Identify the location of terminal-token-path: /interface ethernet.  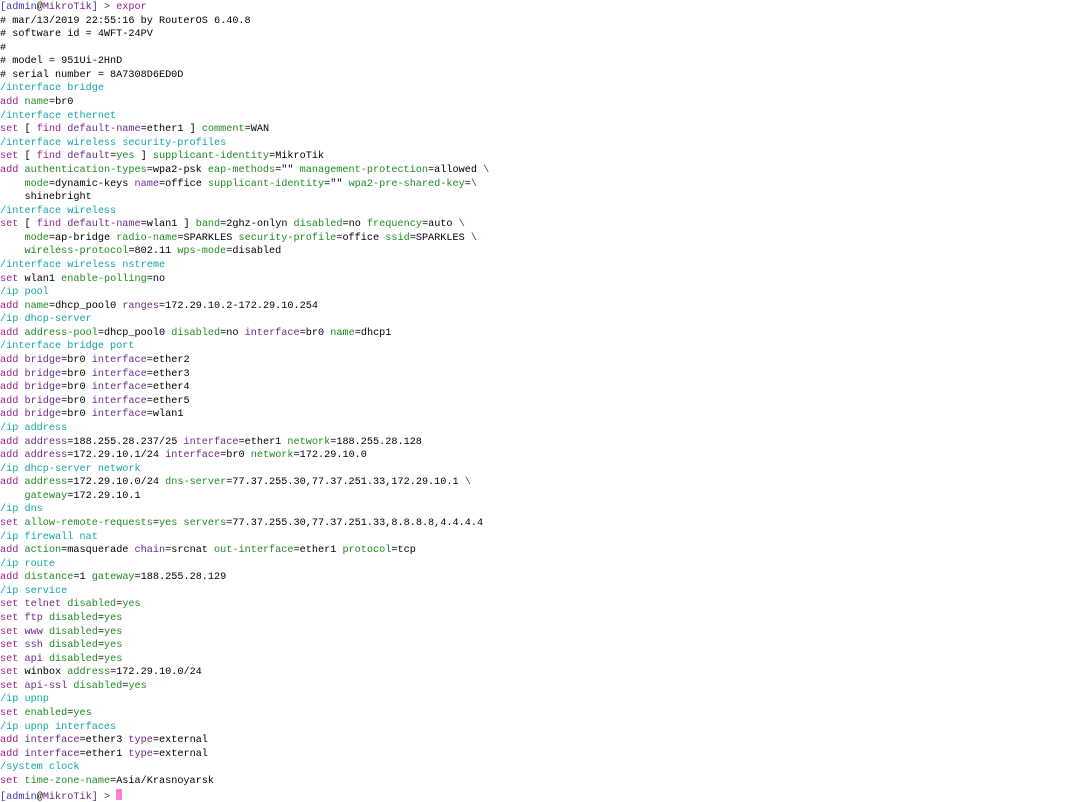
(58, 116).